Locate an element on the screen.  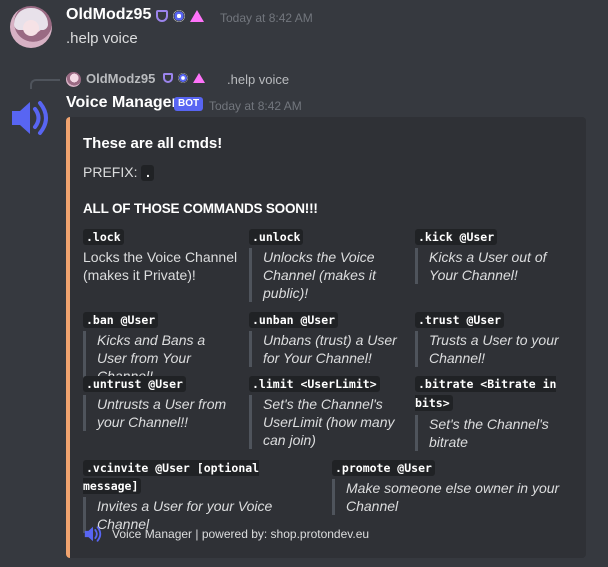
command-name: .vcinvite @User [optional message] is located at coordinates (171, 477).